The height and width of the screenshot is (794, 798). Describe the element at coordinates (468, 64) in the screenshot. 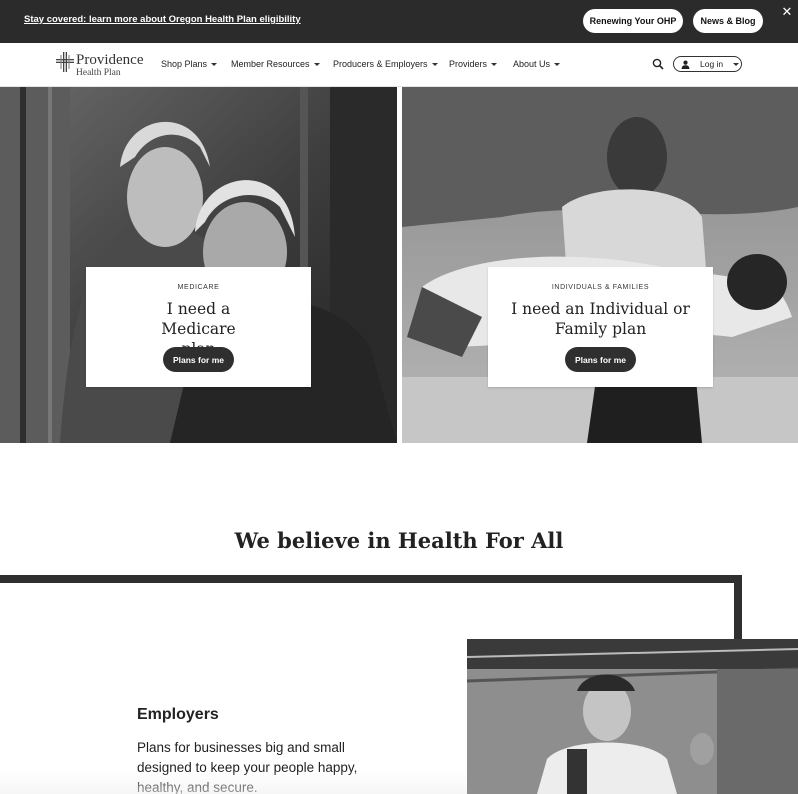

I see `nav-label: Providers` at that location.